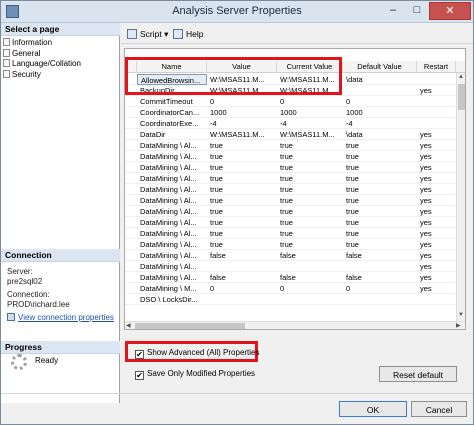 This screenshot has width=474, height=425. I want to click on cancel-button: Cancel, so click(439, 409).